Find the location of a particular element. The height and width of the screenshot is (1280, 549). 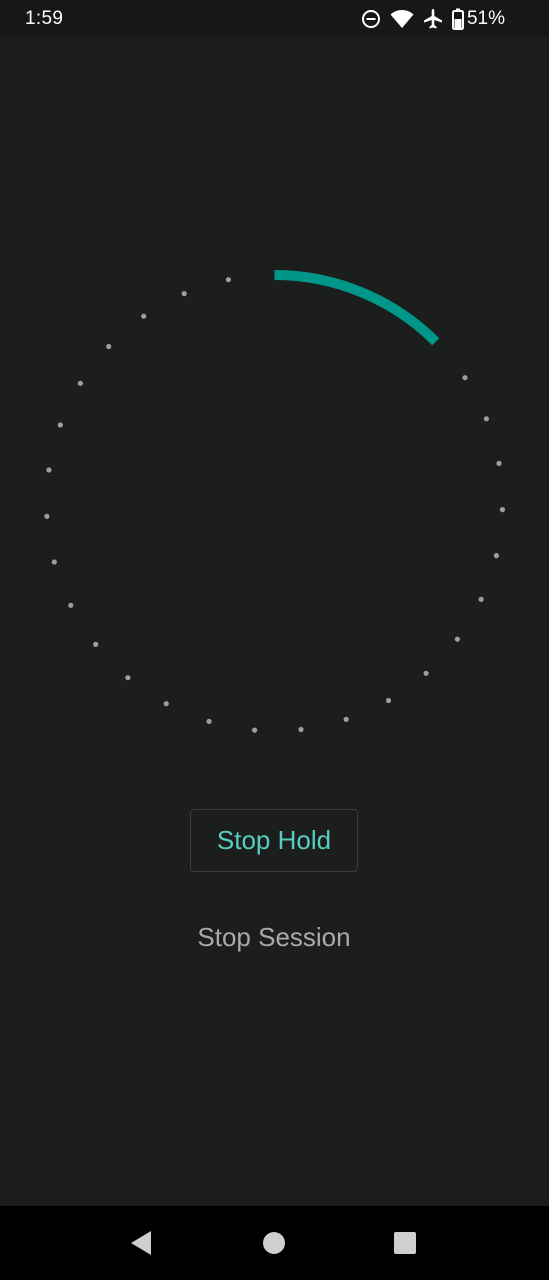

home-icon is located at coordinates (274, 1243).